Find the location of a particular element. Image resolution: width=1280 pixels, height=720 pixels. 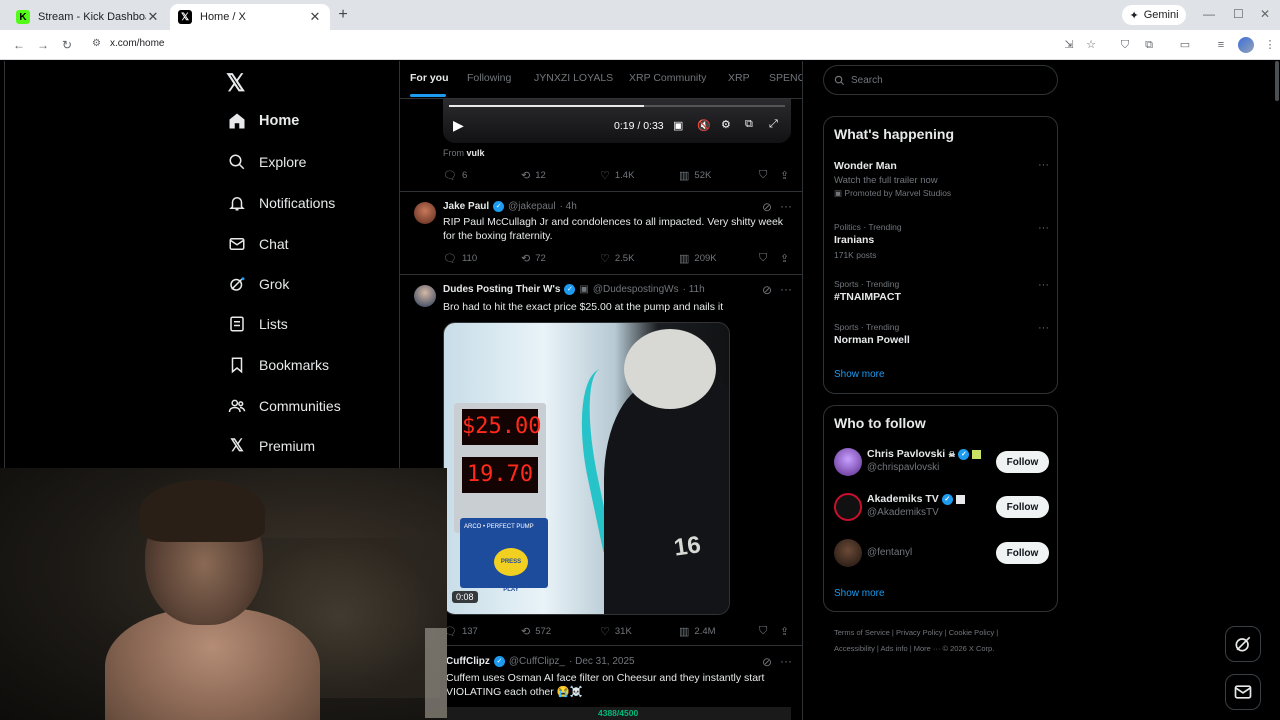

pip-icon: ⧉ is located at coordinates (749, 124).